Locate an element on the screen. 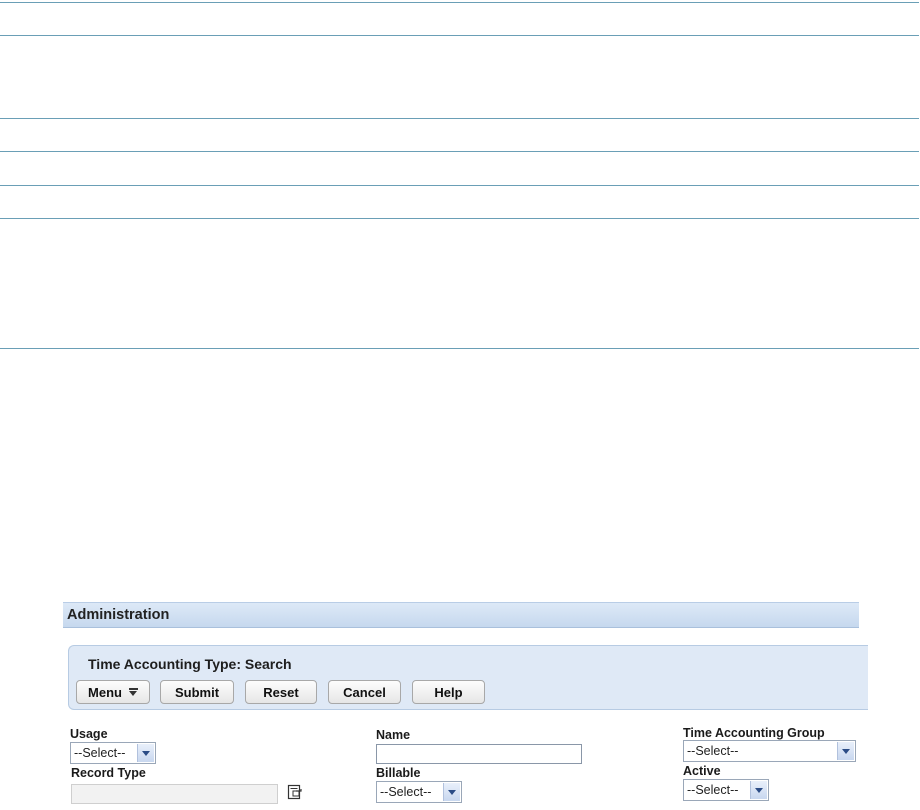  time-accounting-group-select-value: --Select-- is located at coordinates (713, 751).